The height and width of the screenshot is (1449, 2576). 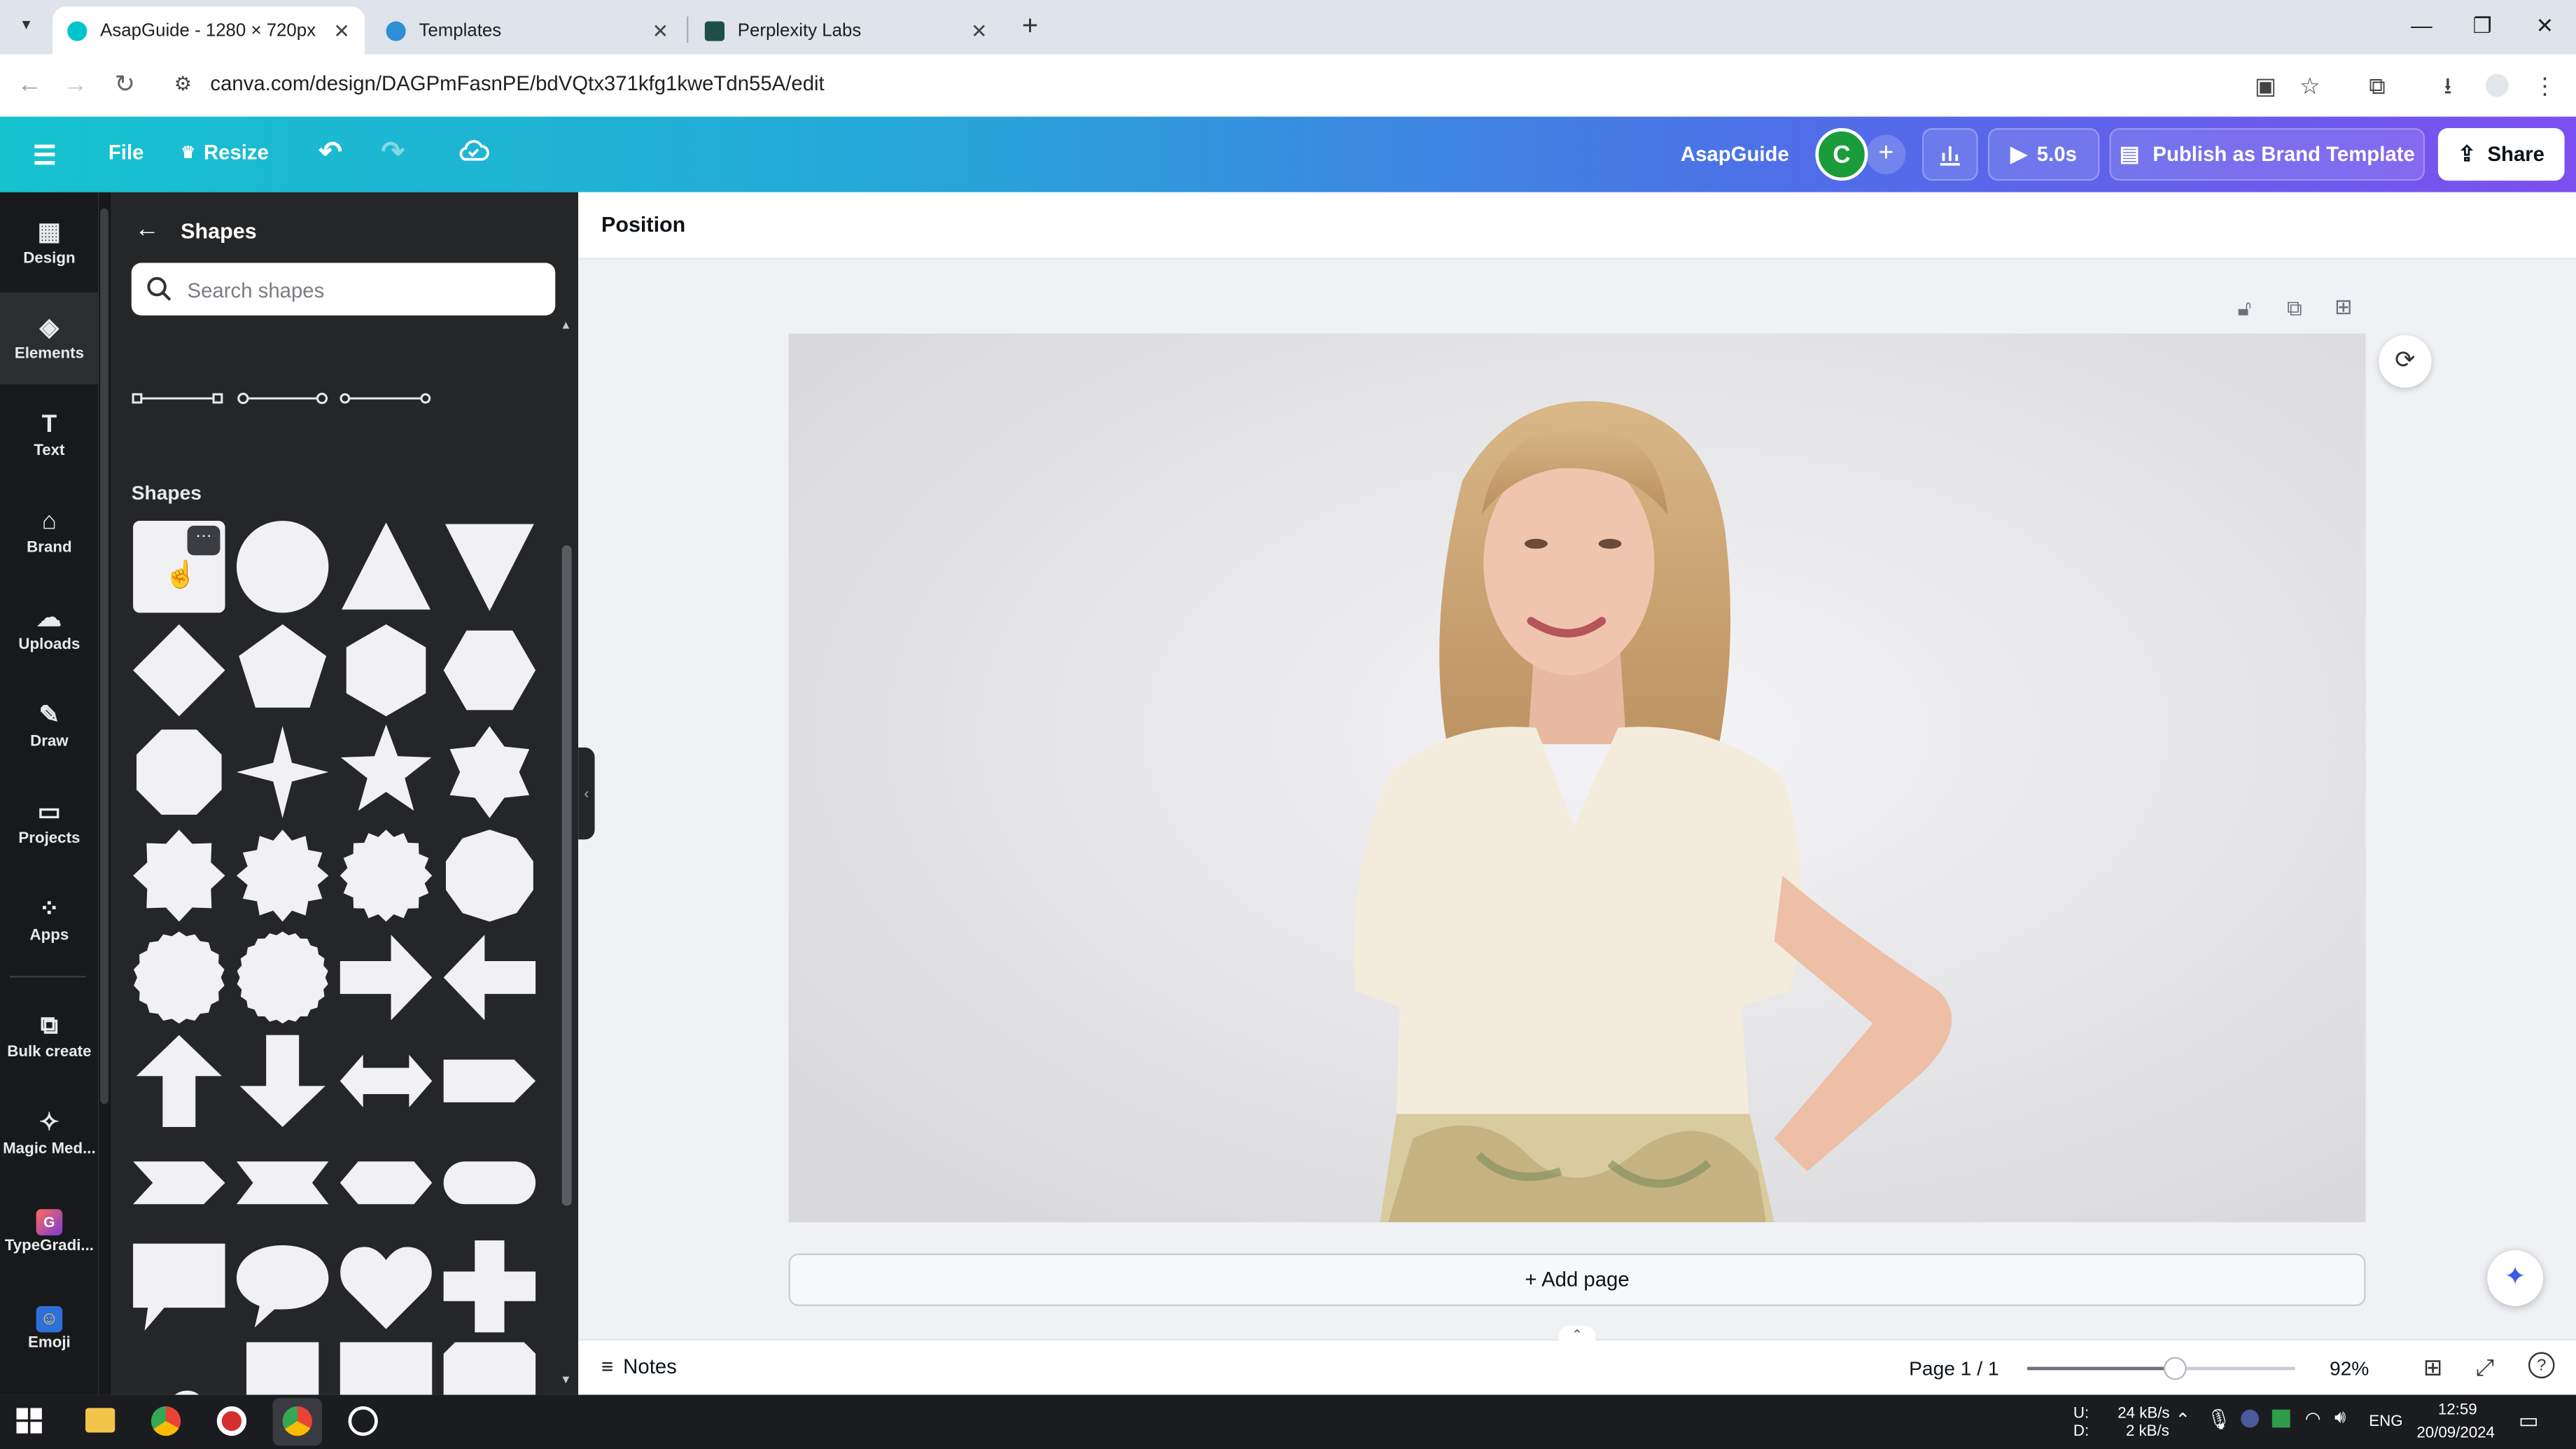 What do you see at coordinates (385, 669) in the screenshot?
I see `shape-hexagon-vertical` at bounding box center [385, 669].